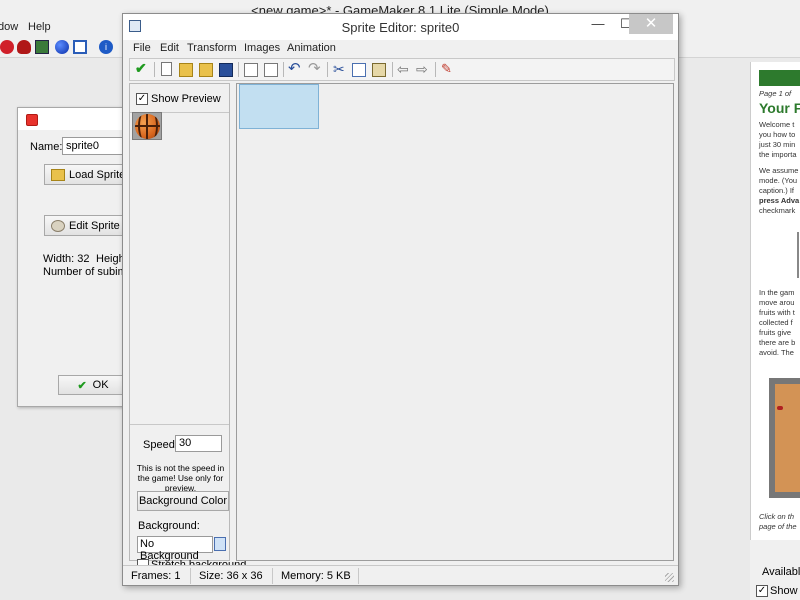  What do you see at coordinates (316, 576) in the screenshot?
I see `memory-status: Memory: 5 KB` at bounding box center [316, 576].